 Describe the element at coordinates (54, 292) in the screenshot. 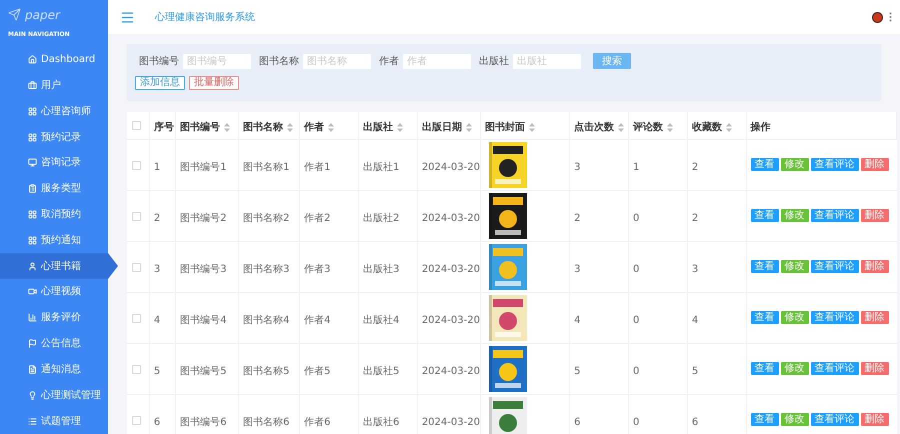

I see `sidebar-item: 心理视频` at that location.